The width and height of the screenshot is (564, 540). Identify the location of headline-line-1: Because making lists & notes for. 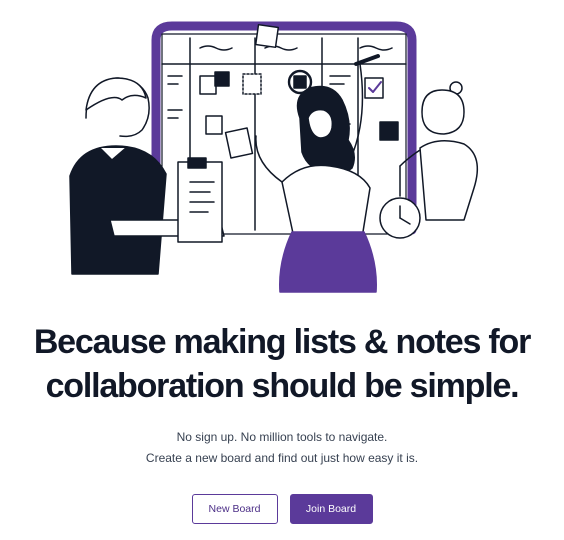
(282, 342).